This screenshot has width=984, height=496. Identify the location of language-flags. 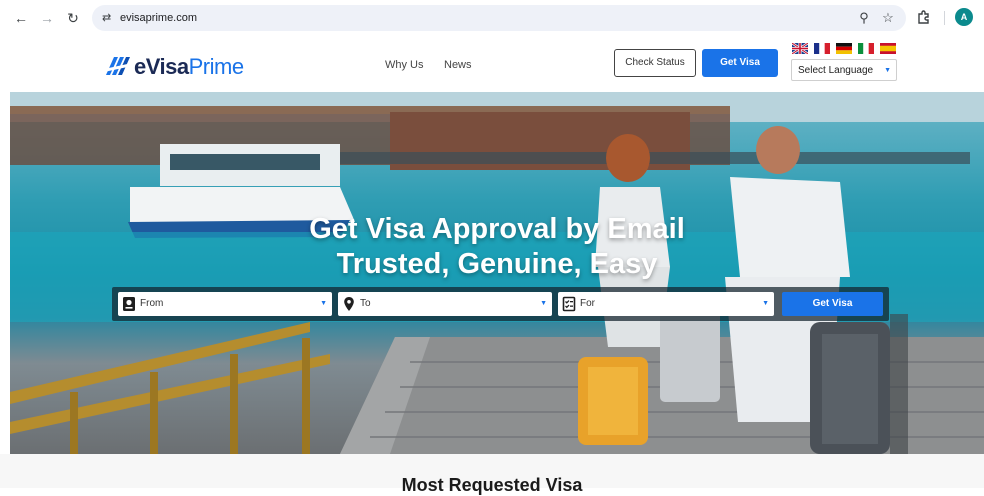
(847, 49).